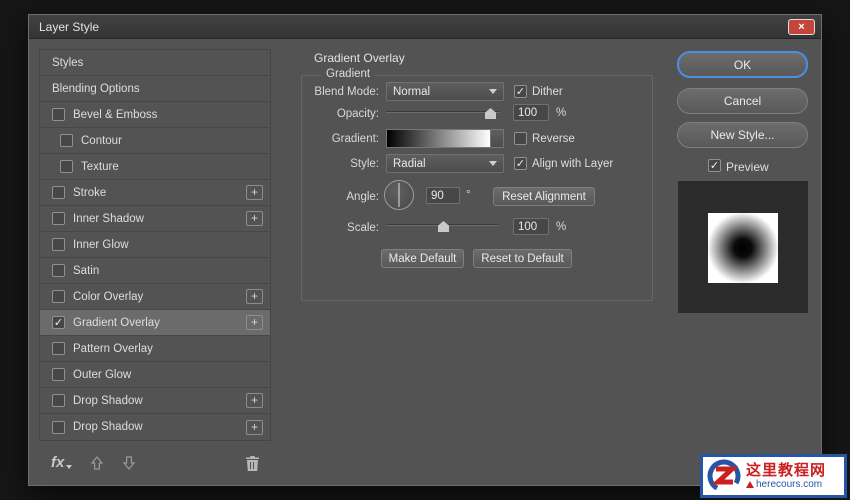  Describe the element at coordinates (348, 74) in the screenshot. I see `gradient-group-legend: Gradient` at that location.